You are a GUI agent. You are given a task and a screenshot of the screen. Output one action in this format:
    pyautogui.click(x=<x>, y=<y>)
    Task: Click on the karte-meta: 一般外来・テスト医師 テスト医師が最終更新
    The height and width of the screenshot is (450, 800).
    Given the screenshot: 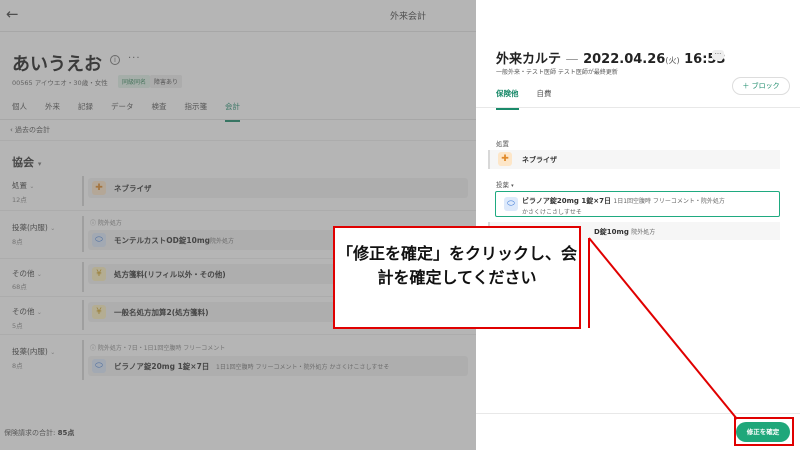 What is the action you would take?
    pyautogui.click(x=557, y=72)
    